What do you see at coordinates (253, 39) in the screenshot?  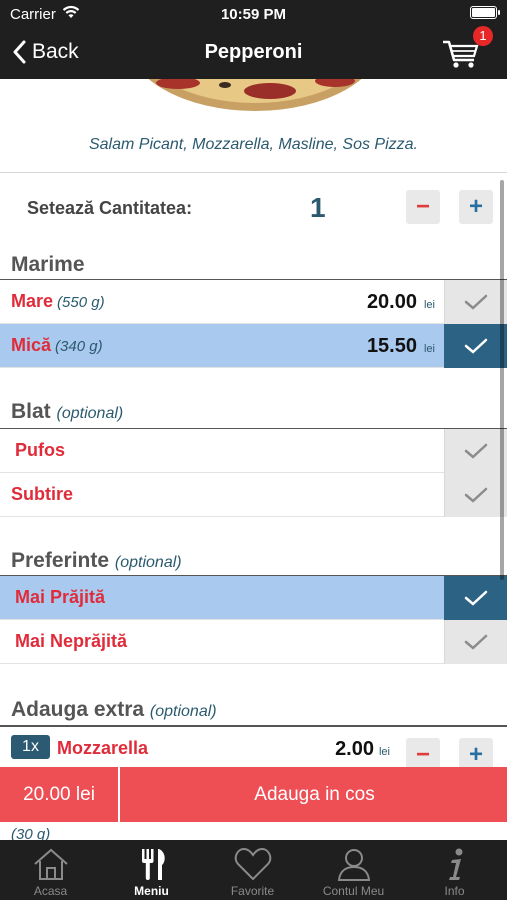 I see `navigation-bar: Carrier 10:59 PM Back Pepperoni 1` at bounding box center [253, 39].